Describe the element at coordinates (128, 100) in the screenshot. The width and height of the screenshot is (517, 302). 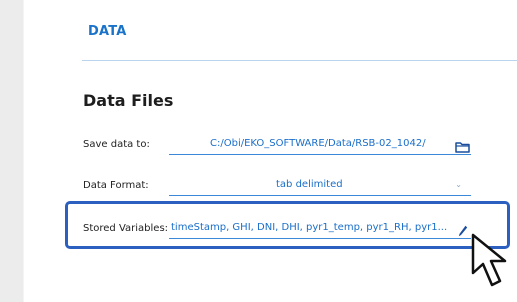
I see `panel-title: Data Files` at that location.